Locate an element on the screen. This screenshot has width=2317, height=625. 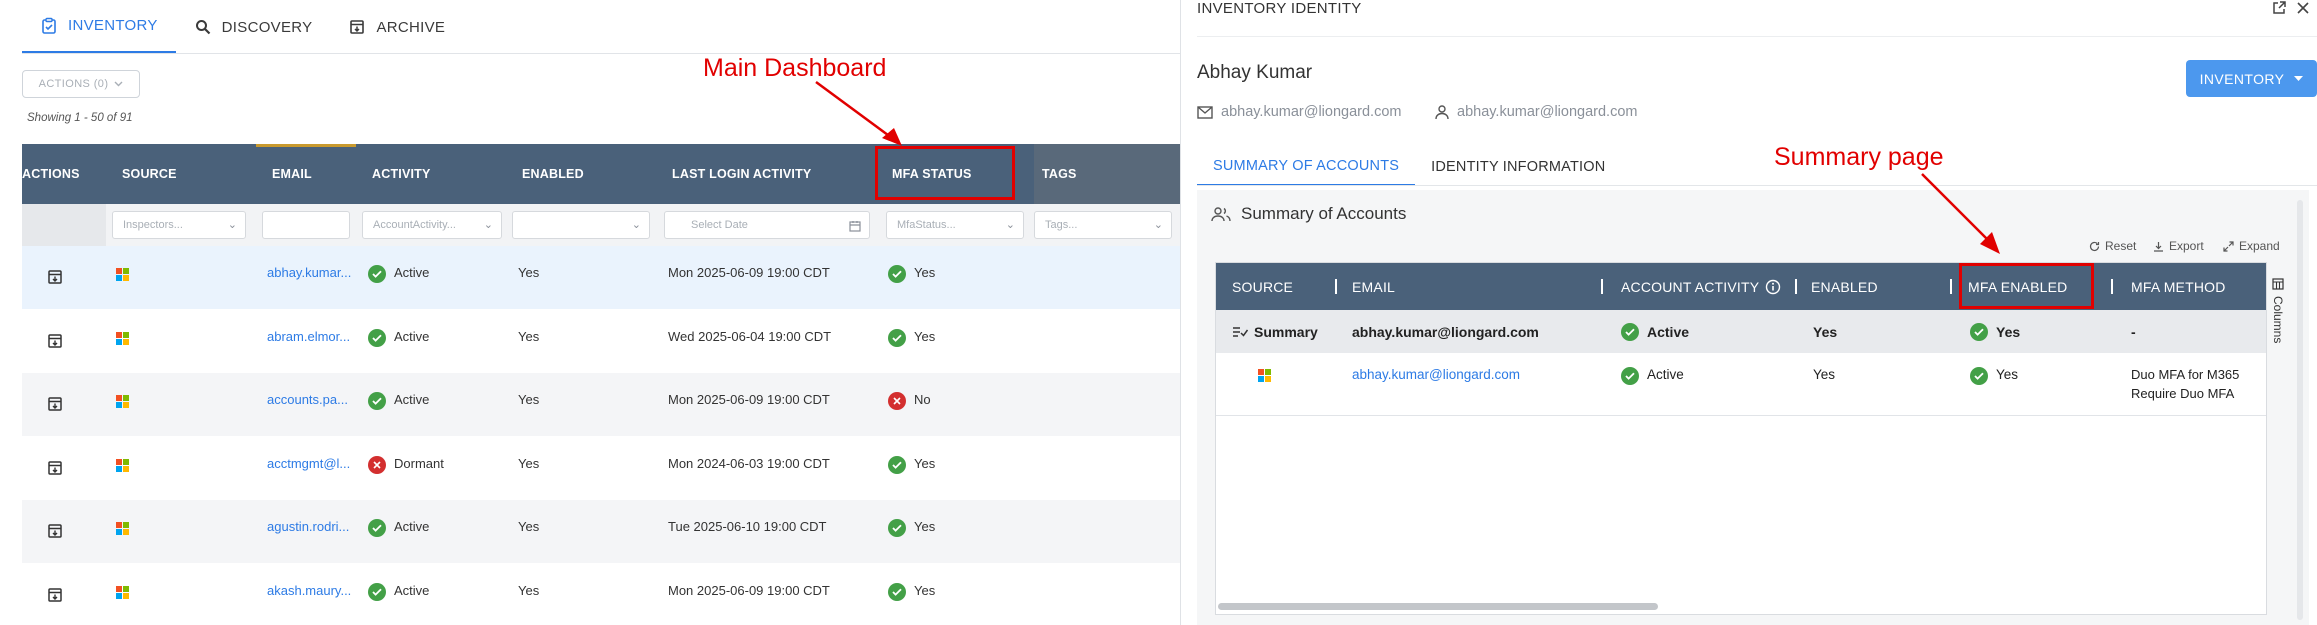
mail-icon is located at coordinates (1205, 112).